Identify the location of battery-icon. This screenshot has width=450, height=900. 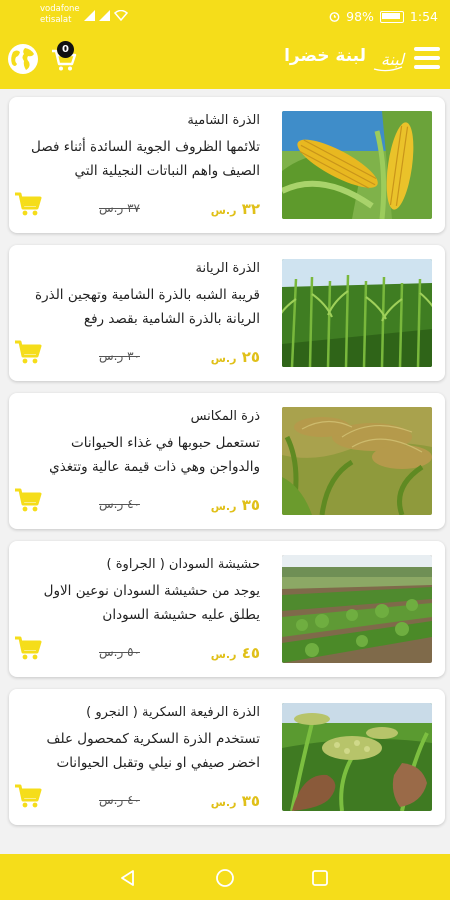
(391, 16).